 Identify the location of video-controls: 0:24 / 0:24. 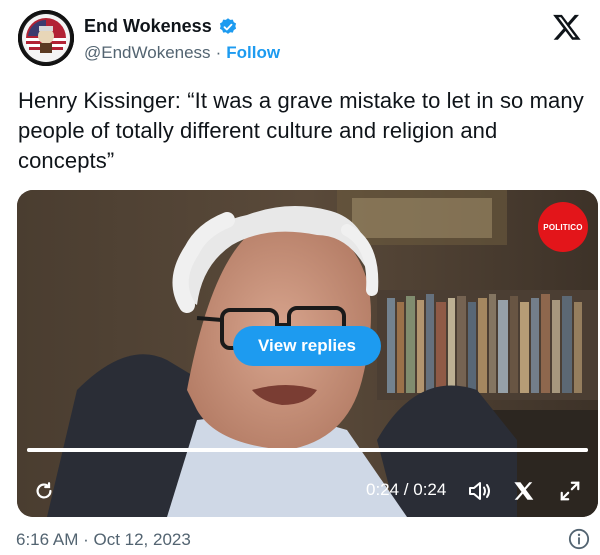
(307, 490).